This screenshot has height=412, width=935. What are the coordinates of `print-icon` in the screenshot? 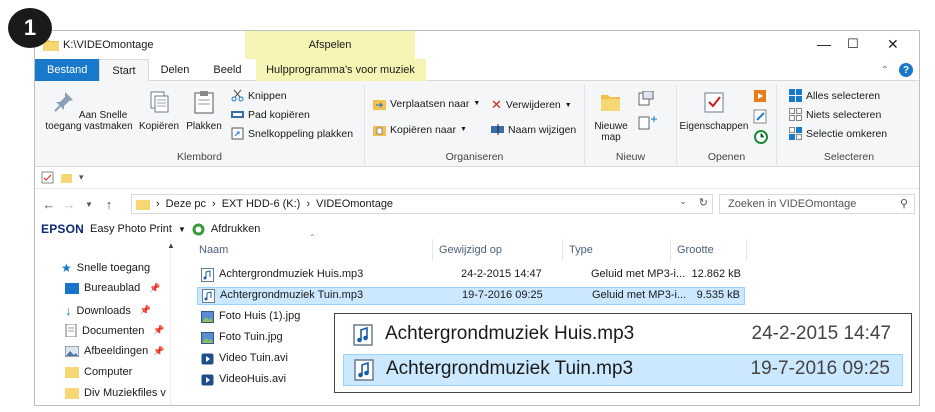 It's located at (198, 229).